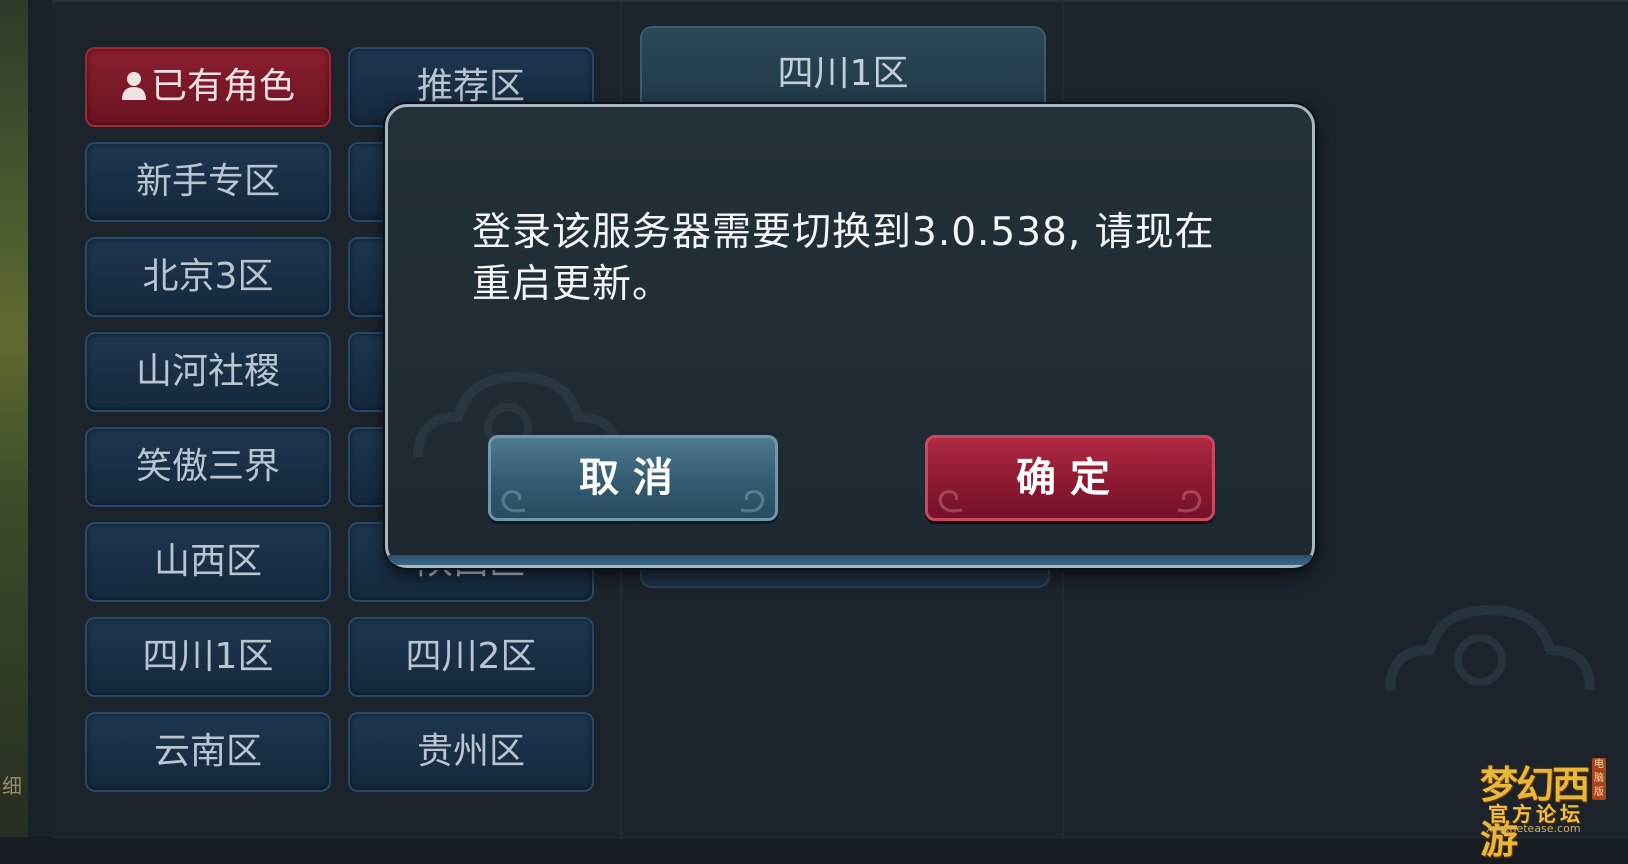 The image size is (1628, 864). Describe the element at coordinates (470, 86) in the screenshot. I see `server-button-label: 推荐区` at that location.